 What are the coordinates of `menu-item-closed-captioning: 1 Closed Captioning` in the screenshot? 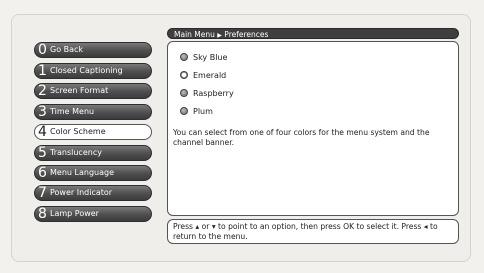 It's located at (93, 71).